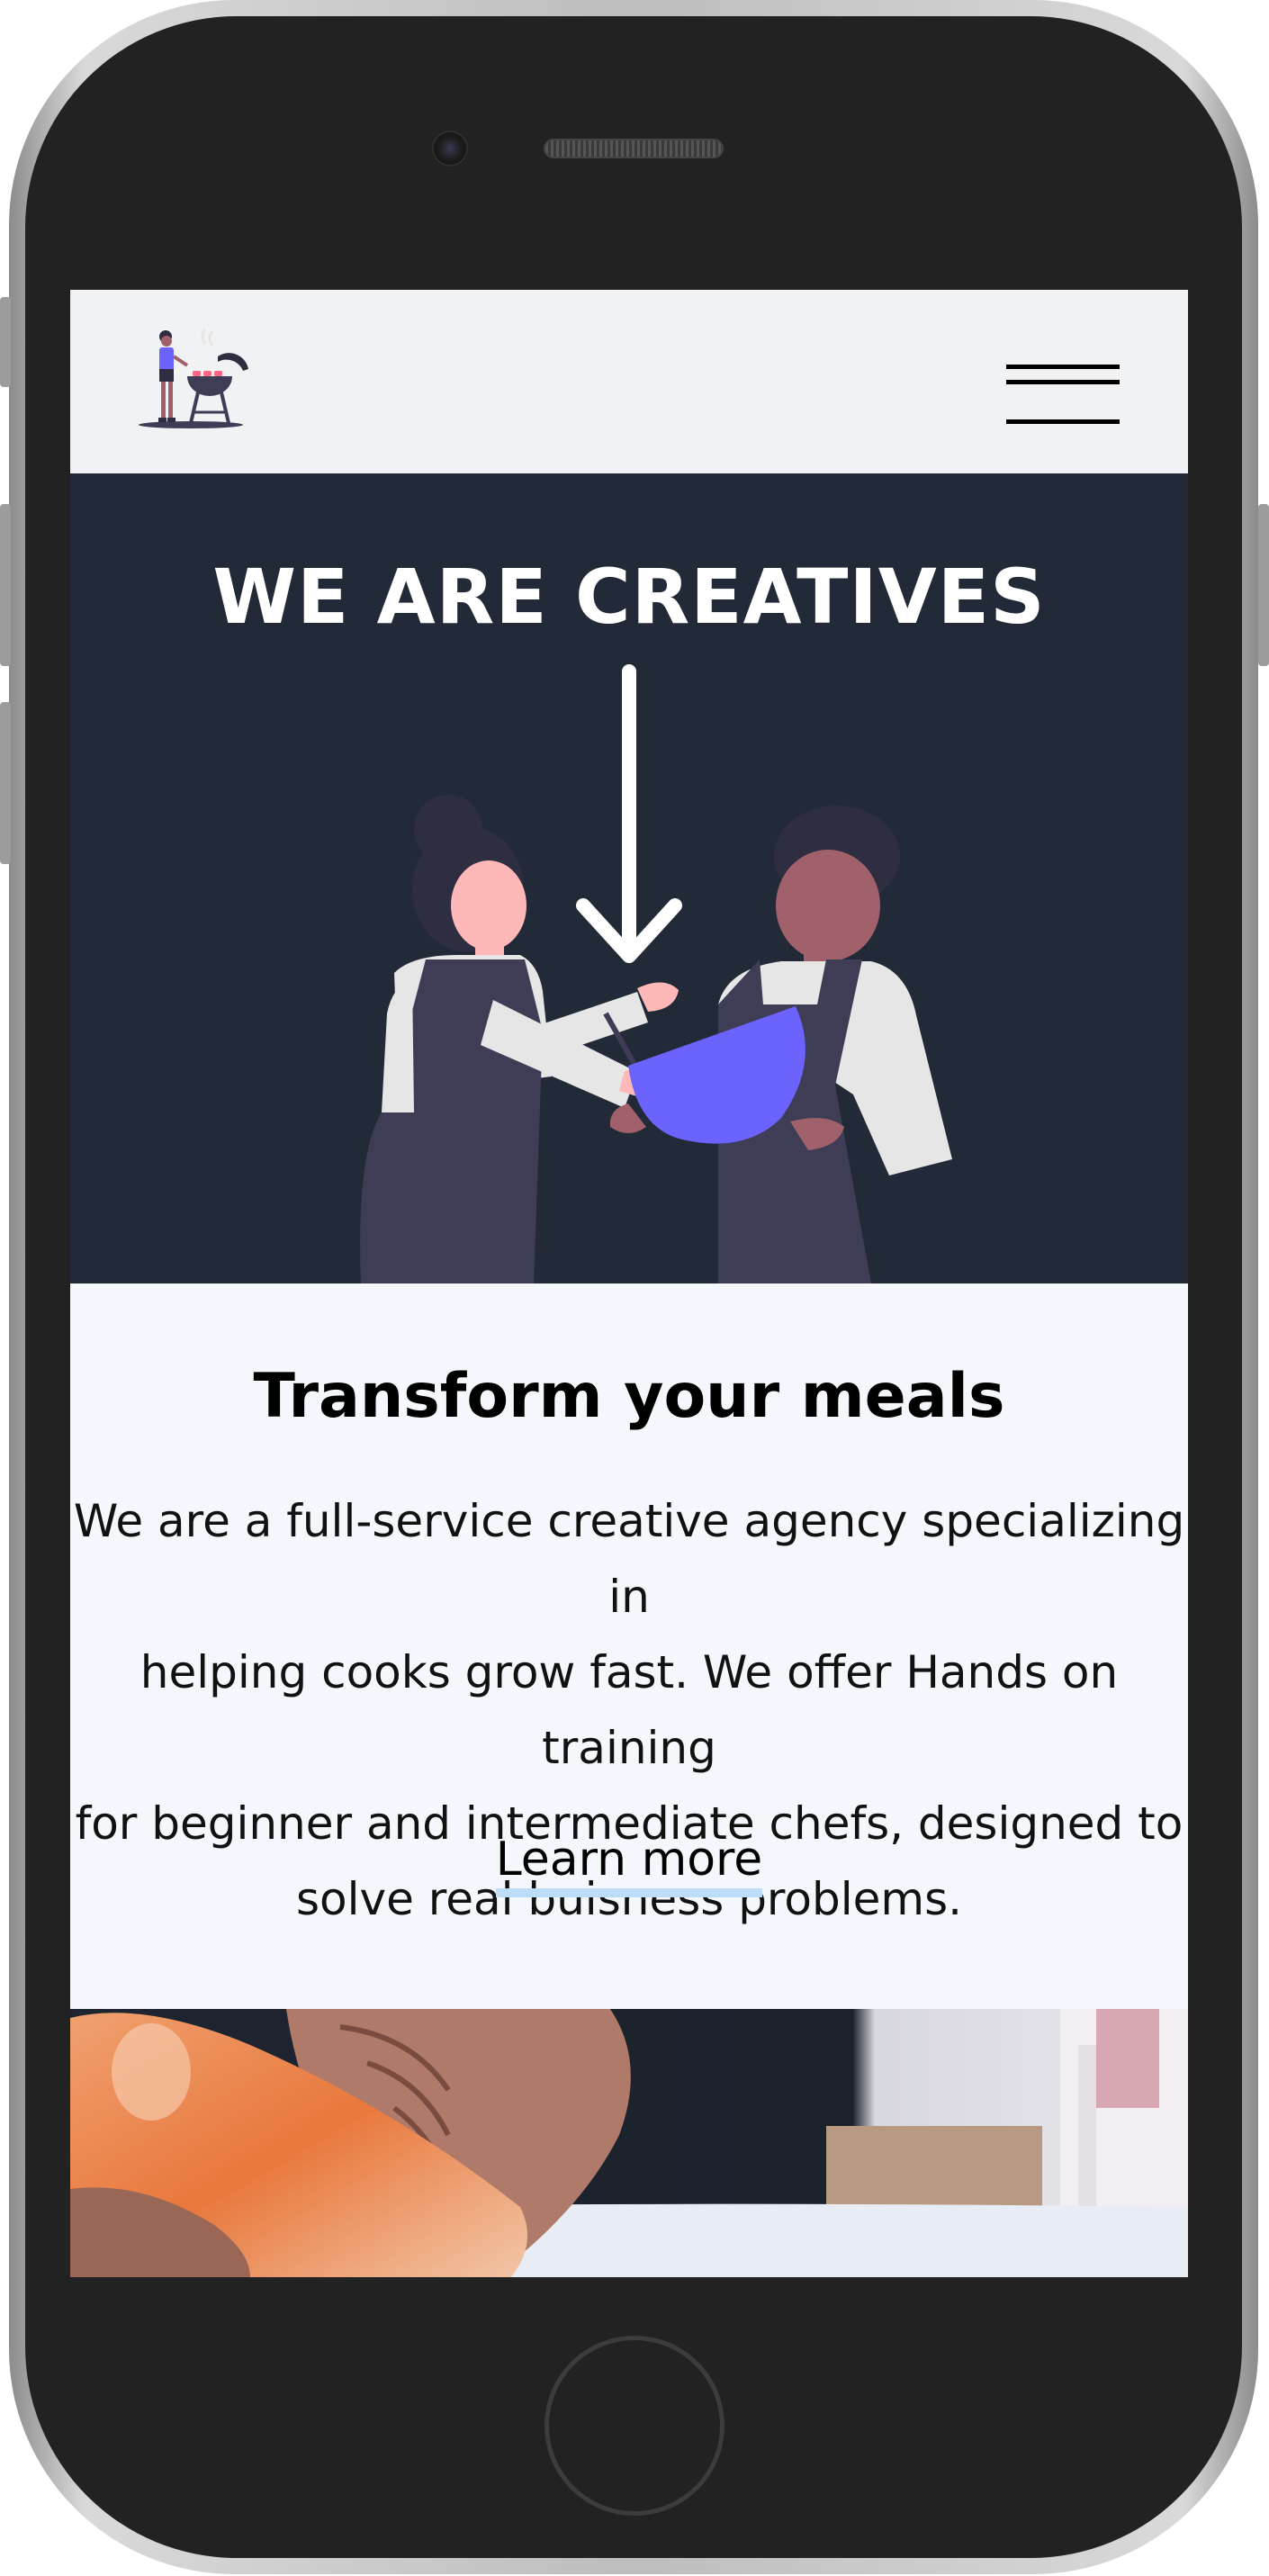  Describe the element at coordinates (781, 1044) in the screenshot. I see `man-figure` at that location.